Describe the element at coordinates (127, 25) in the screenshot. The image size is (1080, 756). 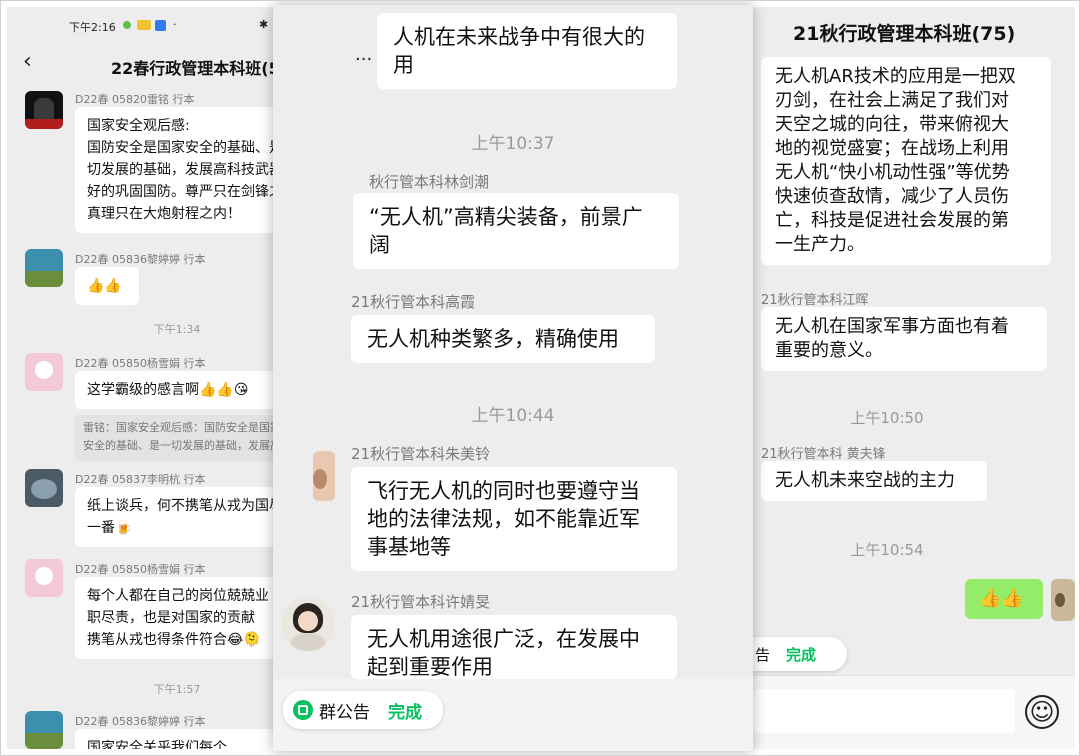
I see `wechat-status-icon` at that location.